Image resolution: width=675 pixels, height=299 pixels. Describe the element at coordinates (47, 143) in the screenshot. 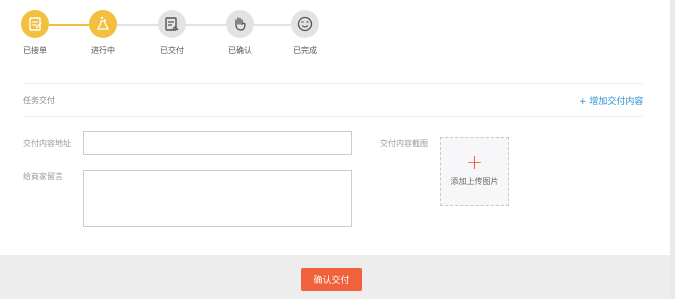

I see `content-address-label: 交付内容地址` at that location.